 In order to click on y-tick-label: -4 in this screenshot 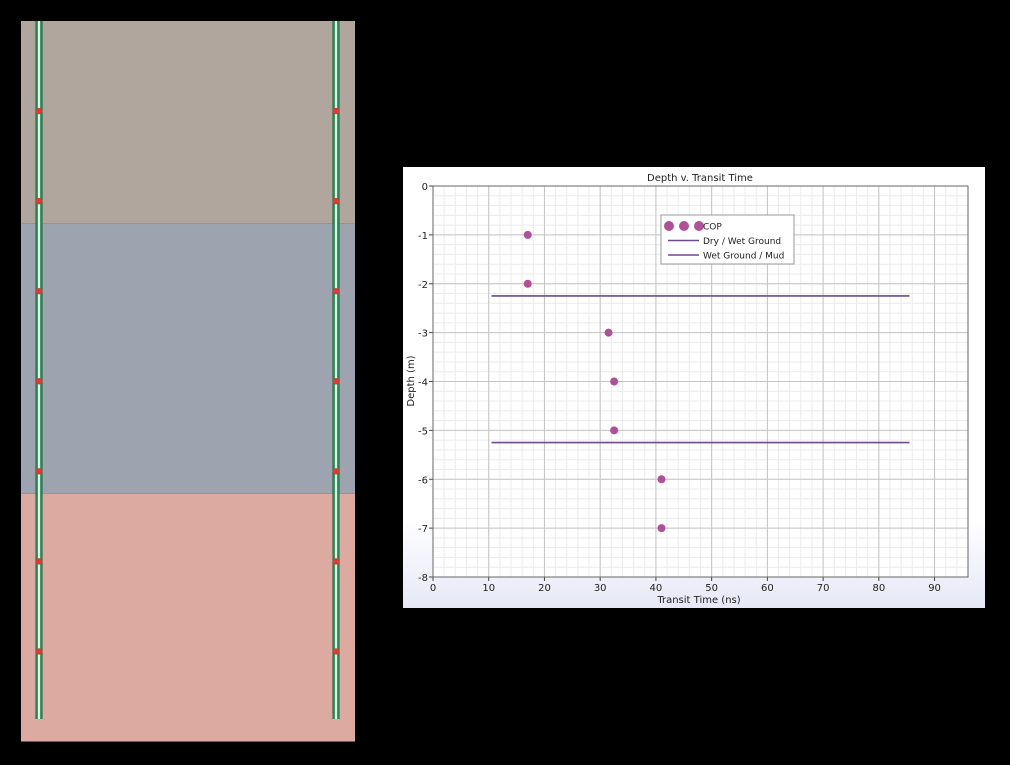, I will do `click(423, 383)`.